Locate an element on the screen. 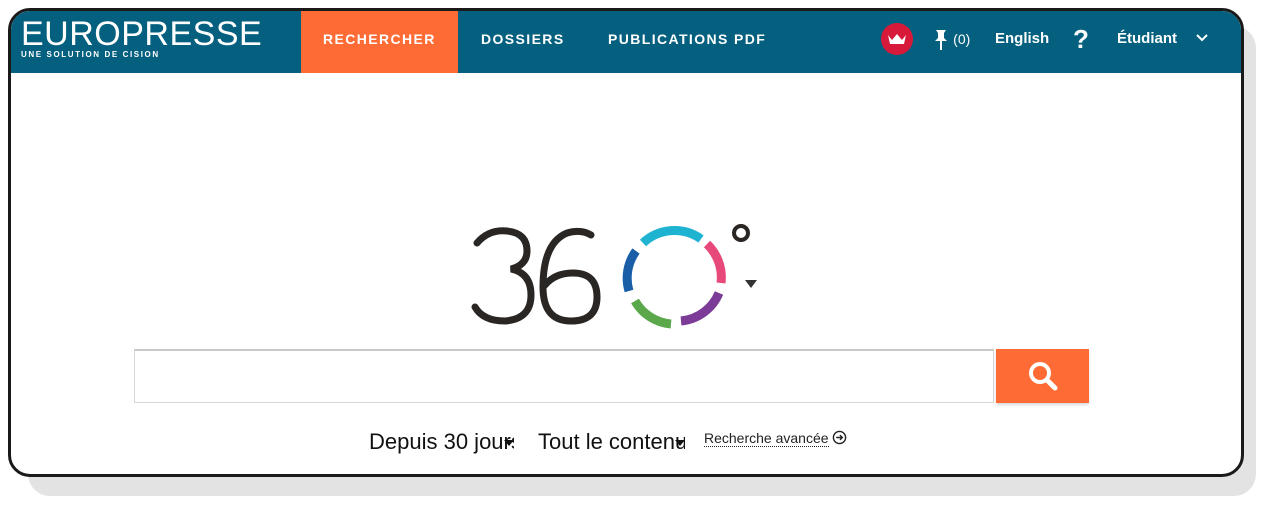 Image resolution: width=1265 pixels, height=505 pixels. nav-rechercher: RECHERCHER is located at coordinates (379, 42).